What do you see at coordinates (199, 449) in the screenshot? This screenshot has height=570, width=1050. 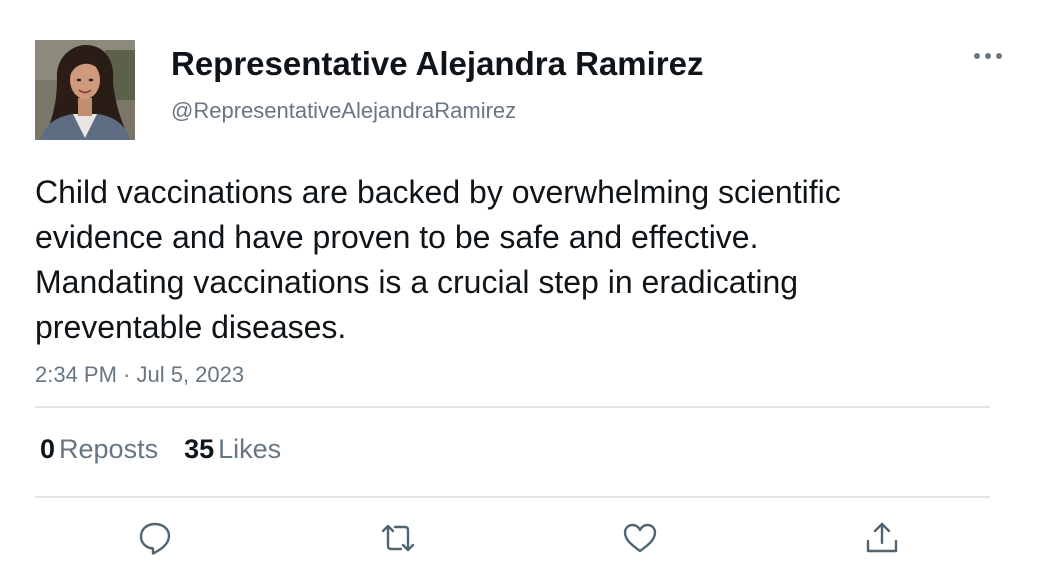 I see `likes-count: 35` at bounding box center [199, 449].